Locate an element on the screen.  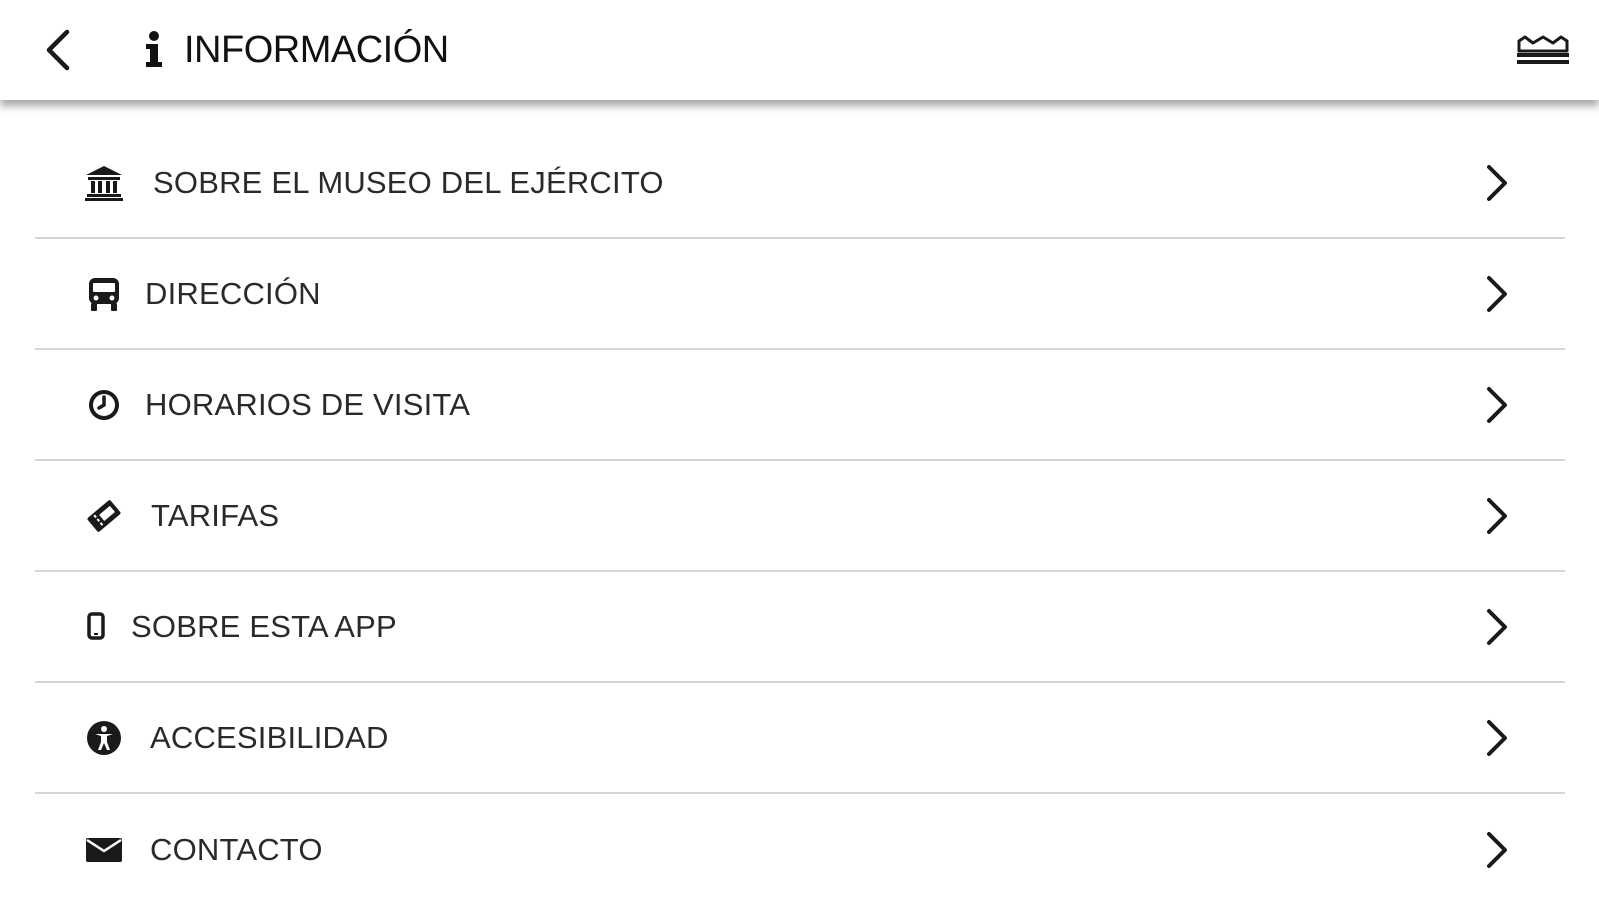
chevron-left-icon is located at coordinates (58, 50).